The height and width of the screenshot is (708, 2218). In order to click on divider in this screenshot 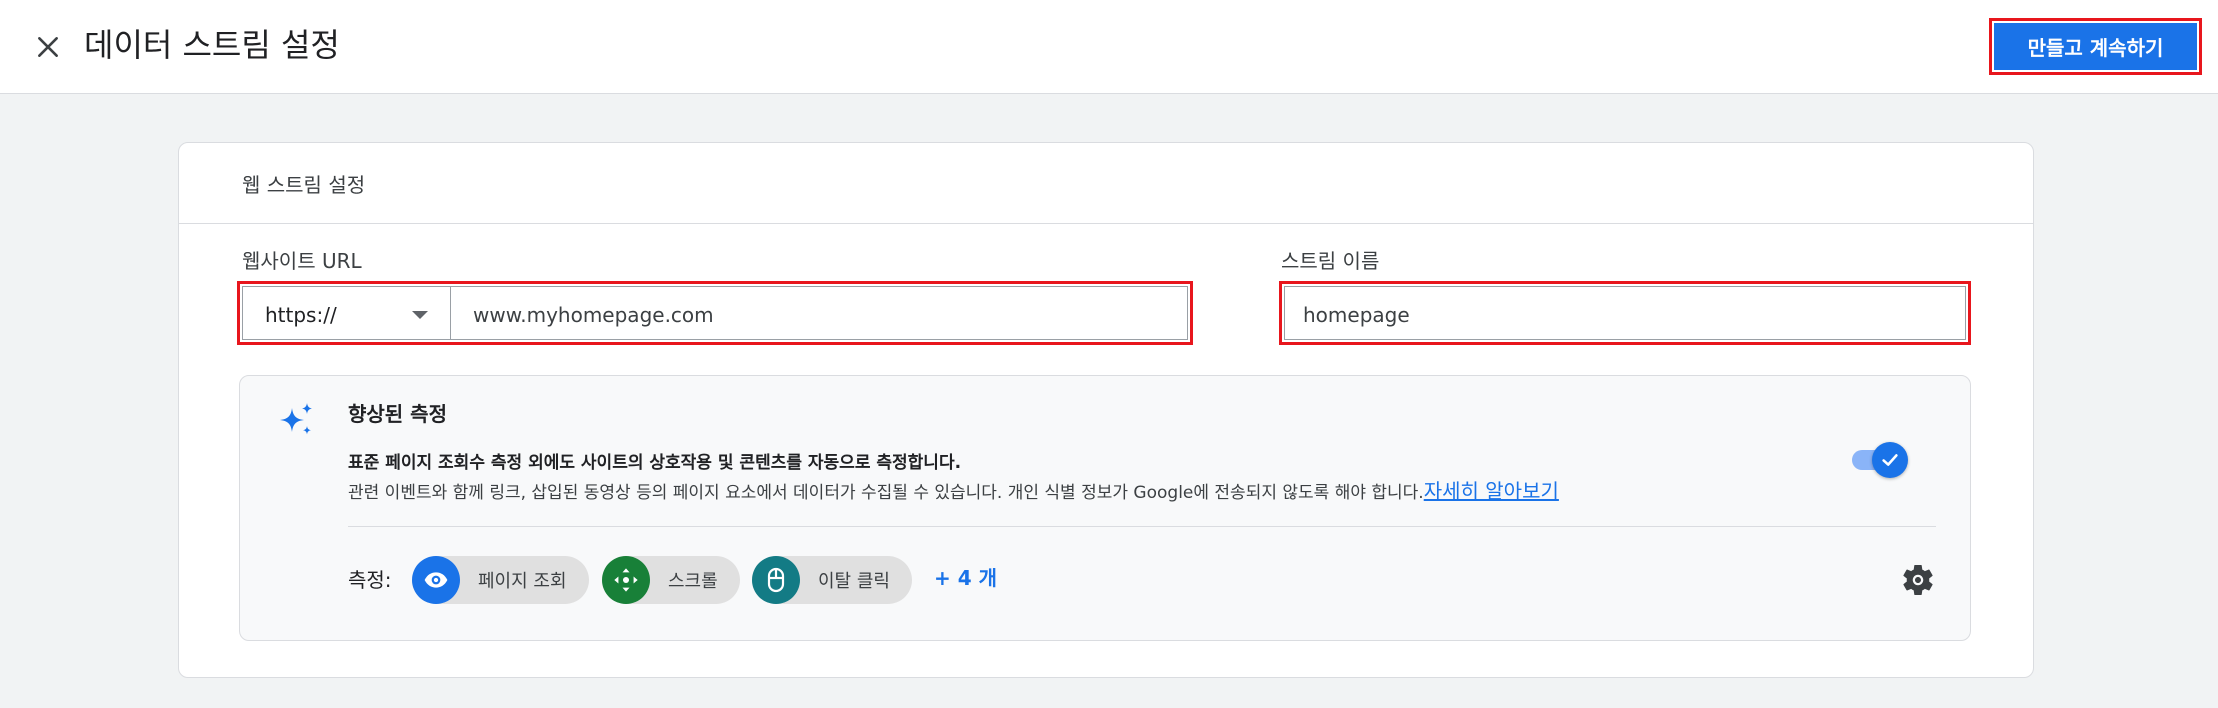, I will do `click(1142, 526)`.